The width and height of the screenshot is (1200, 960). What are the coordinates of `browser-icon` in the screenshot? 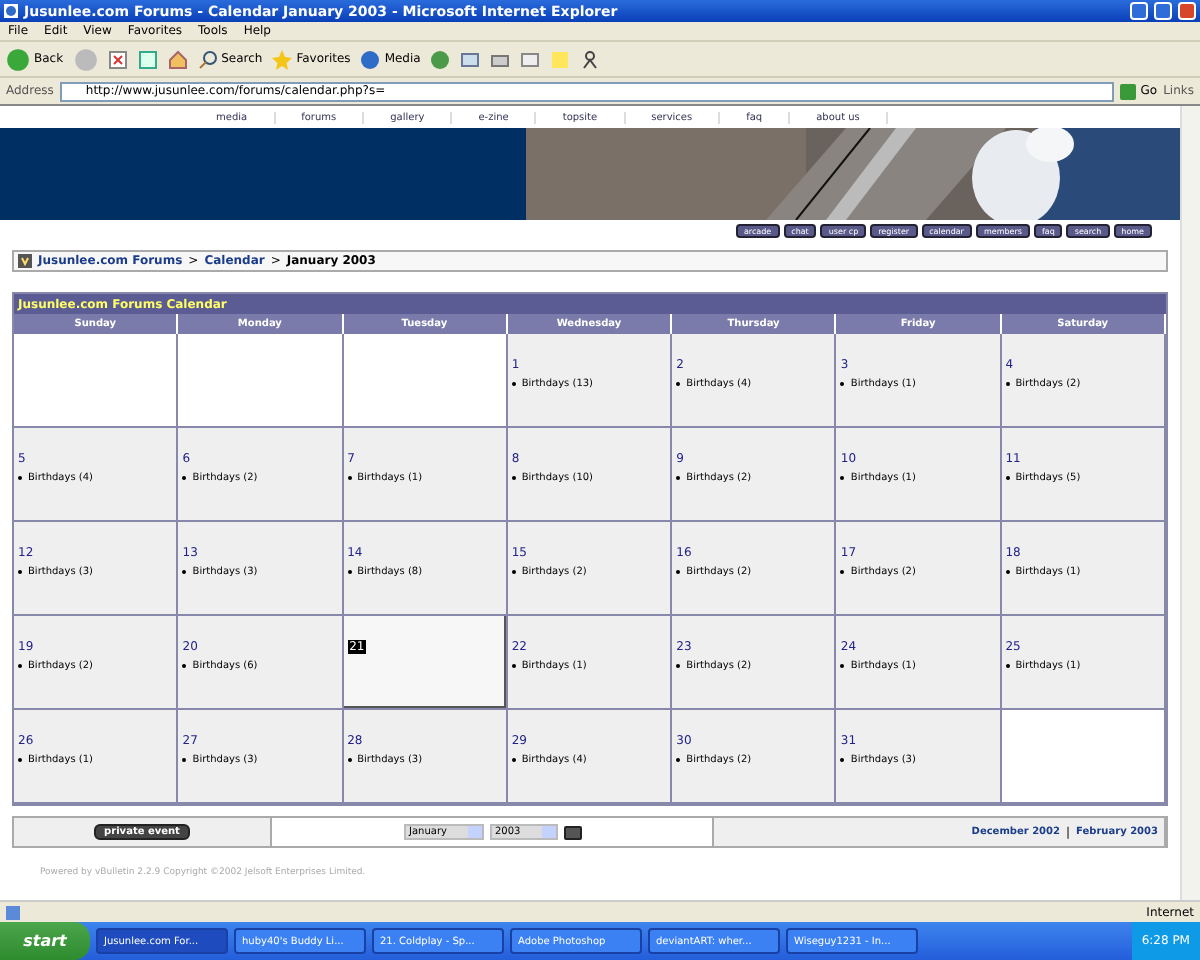 It's located at (11, 11).